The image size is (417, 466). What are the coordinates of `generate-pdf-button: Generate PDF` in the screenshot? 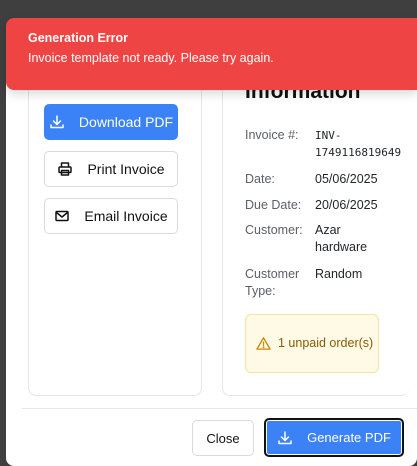 It's located at (334, 437).